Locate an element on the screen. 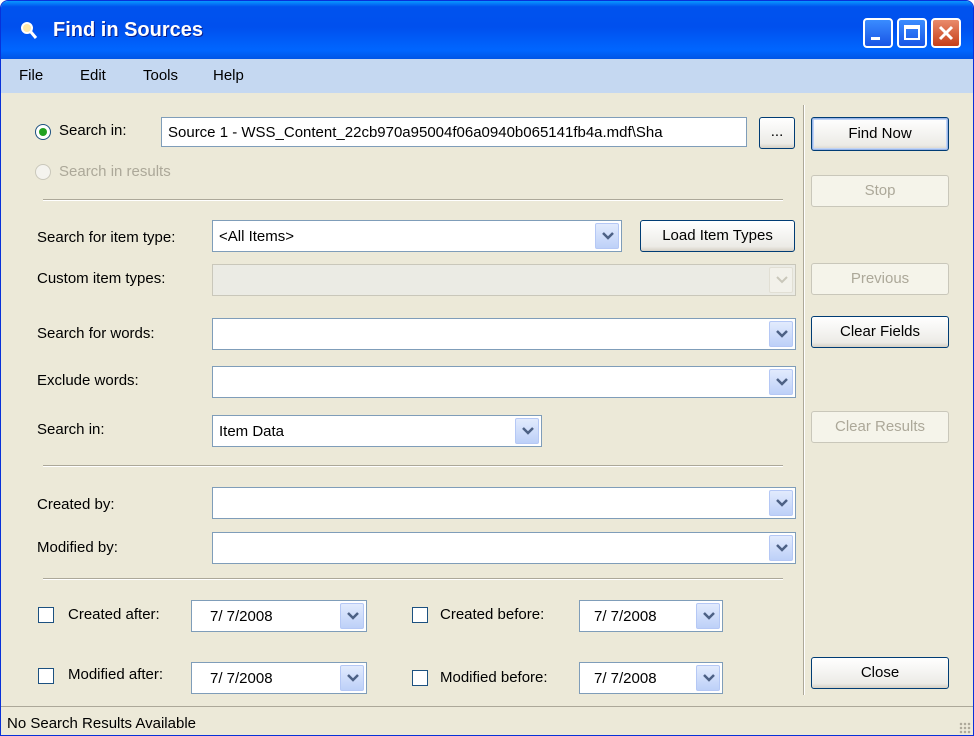 The height and width of the screenshot is (736, 974). custom-item-types-dropdown-button is located at coordinates (781, 280).